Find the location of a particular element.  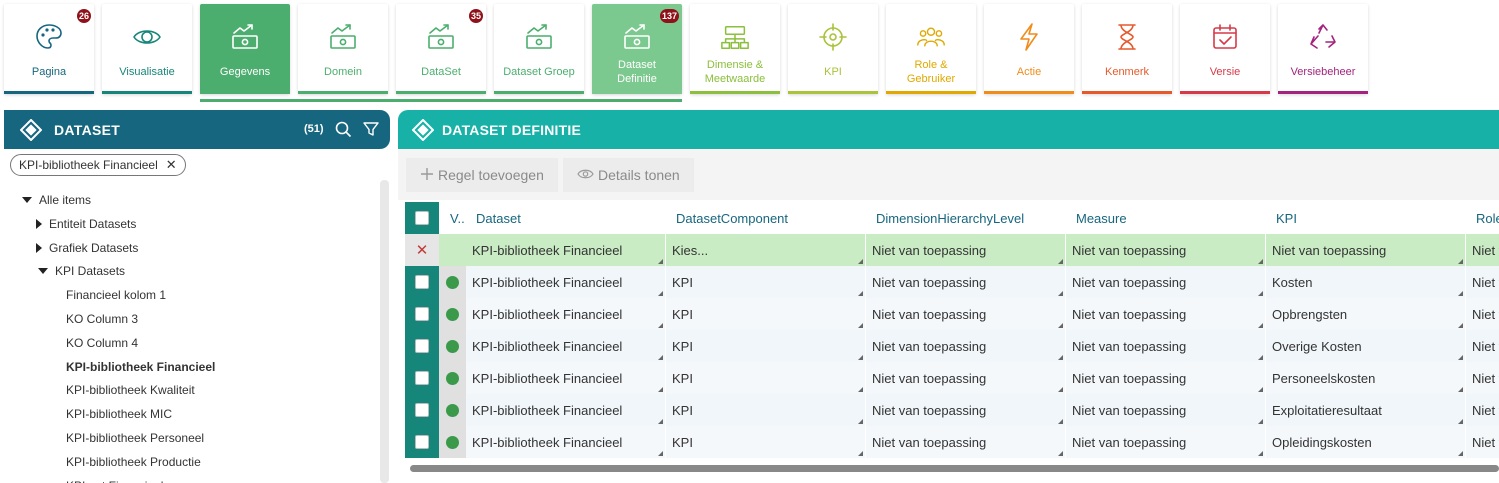

tile-dataset-definitie: Dataset Definitie 137 is located at coordinates (637, 49).